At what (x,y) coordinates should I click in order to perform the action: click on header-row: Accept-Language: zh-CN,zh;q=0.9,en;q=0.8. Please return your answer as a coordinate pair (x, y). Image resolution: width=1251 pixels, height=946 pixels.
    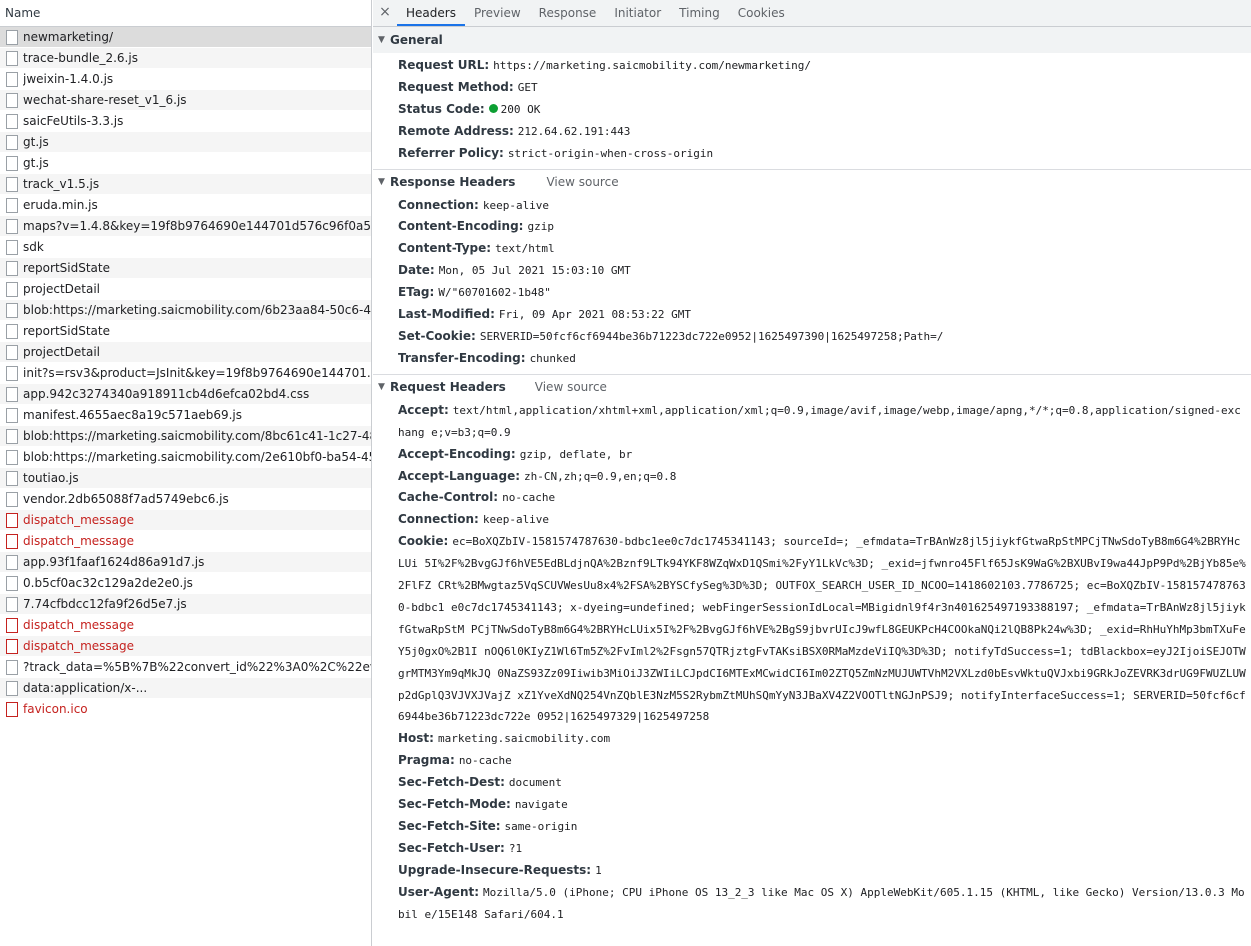
    Looking at the image, I should click on (812, 477).